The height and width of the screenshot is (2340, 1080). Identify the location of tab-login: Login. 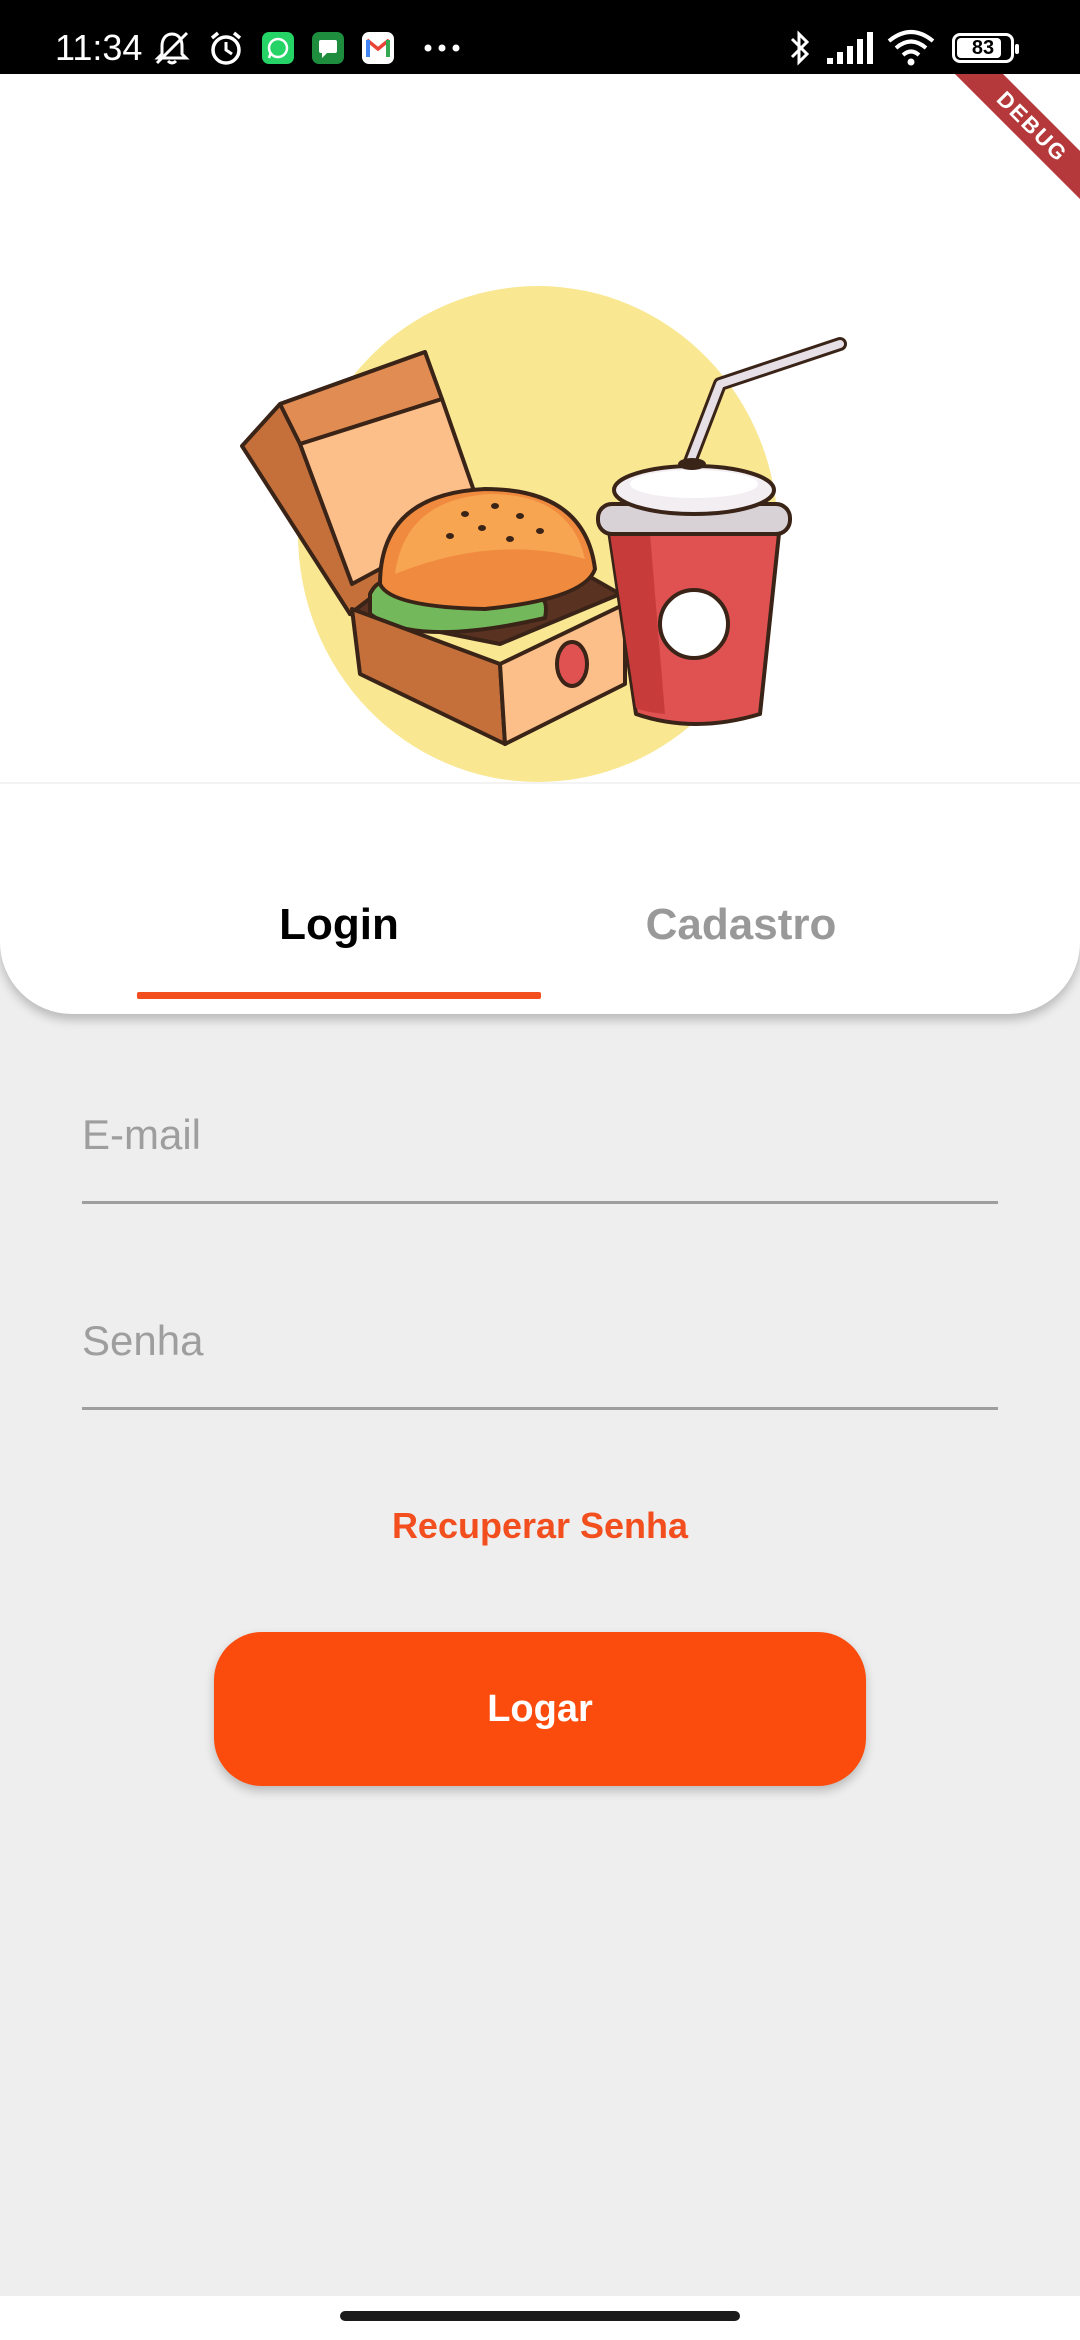
(339, 935).